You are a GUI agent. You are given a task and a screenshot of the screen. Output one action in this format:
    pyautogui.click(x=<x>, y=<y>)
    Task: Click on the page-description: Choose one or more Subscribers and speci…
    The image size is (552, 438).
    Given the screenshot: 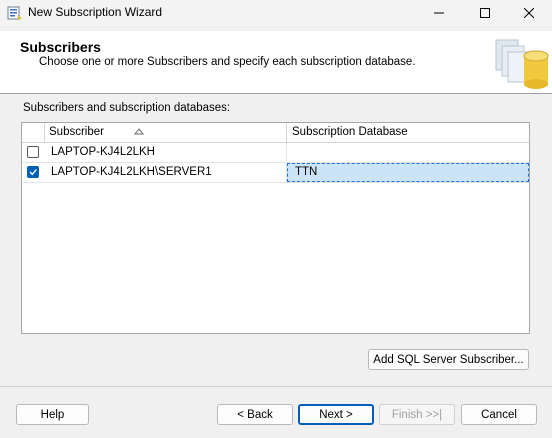 What is the action you would take?
    pyautogui.click(x=227, y=62)
    